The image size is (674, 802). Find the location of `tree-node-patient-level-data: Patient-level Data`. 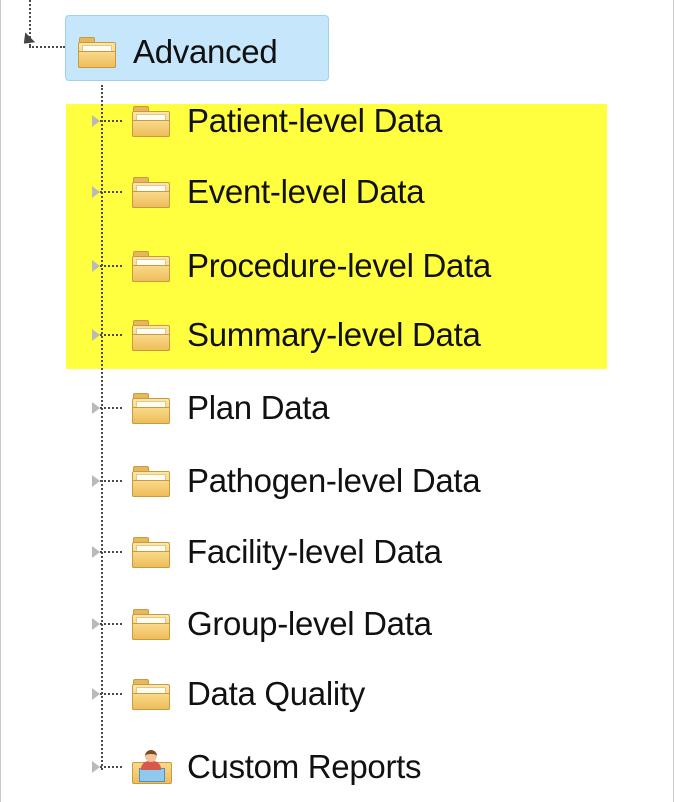

tree-node-patient-level-data: Patient-level Data is located at coordinates (267, 121).